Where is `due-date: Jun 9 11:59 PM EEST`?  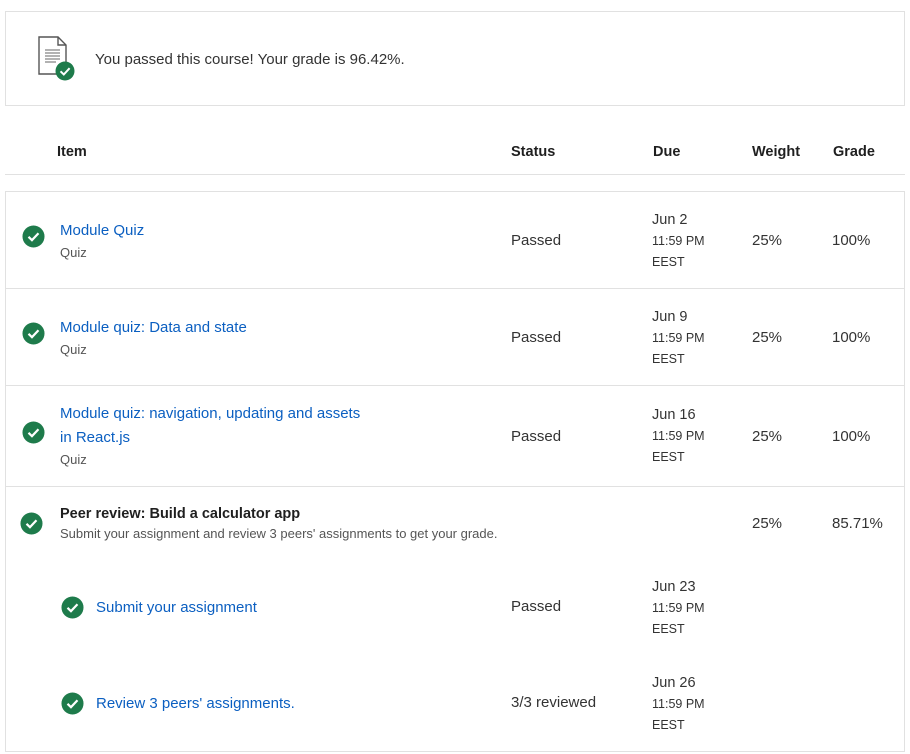 due-date: Jun 9 11:59 PM EEST is located at coordinates (678, 338).